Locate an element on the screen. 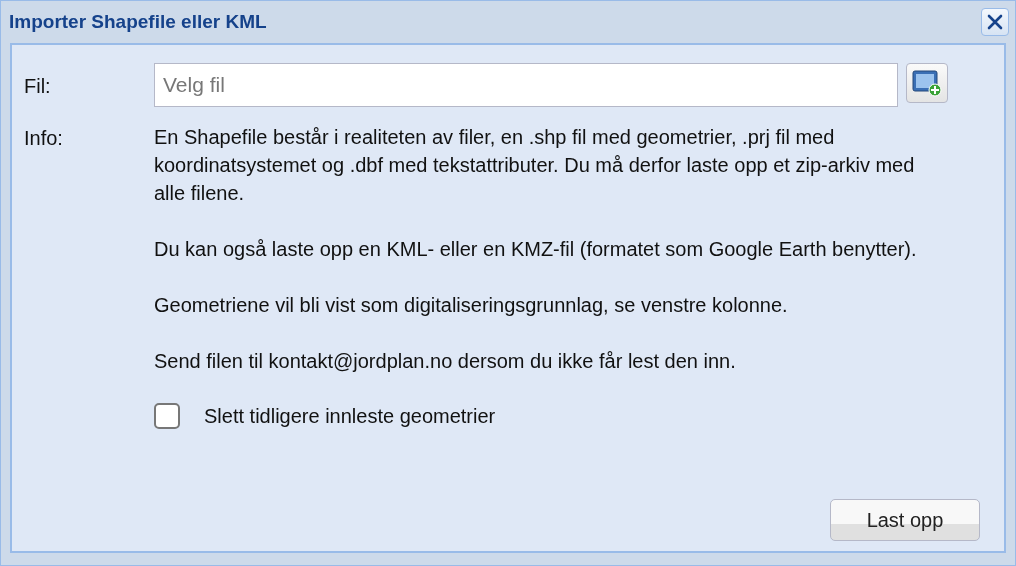  file-field: Velg fil is located at coordinates (526, 85).